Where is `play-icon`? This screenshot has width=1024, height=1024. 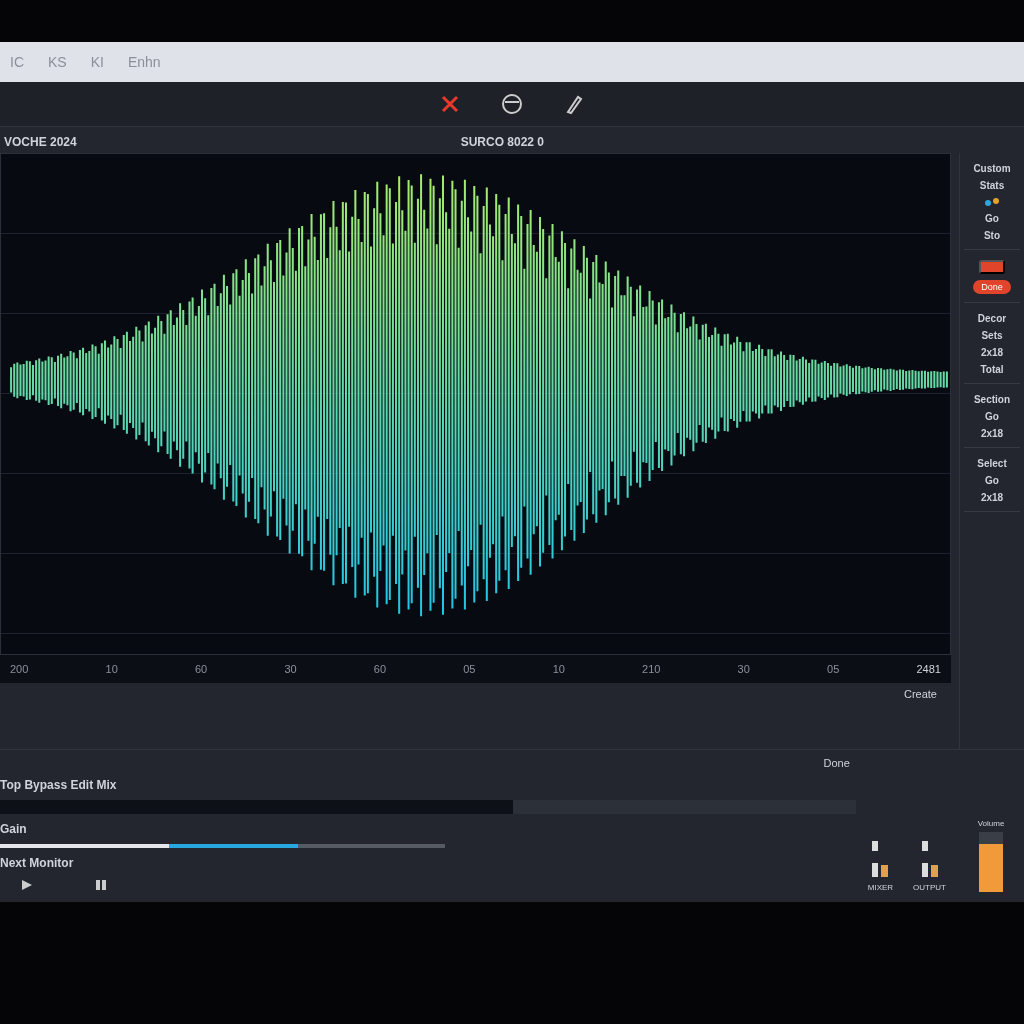 play-icon is located at coordinates (27, 885).